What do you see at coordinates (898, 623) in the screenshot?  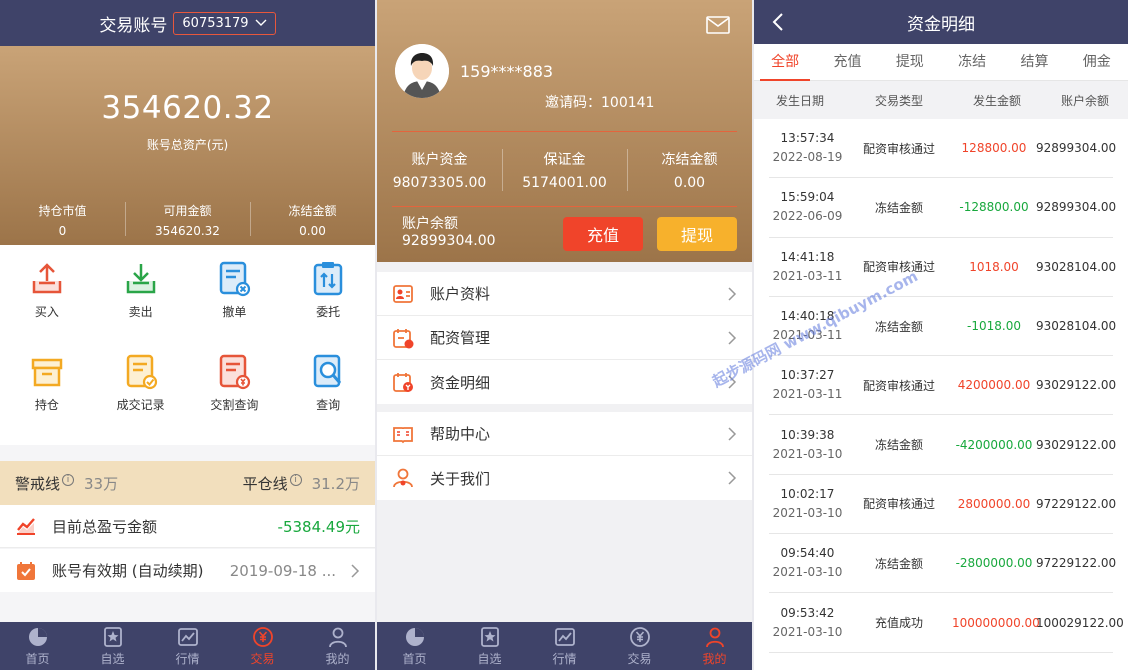 I see `type-cell: 充值成功` at bounding box center [898, 623].